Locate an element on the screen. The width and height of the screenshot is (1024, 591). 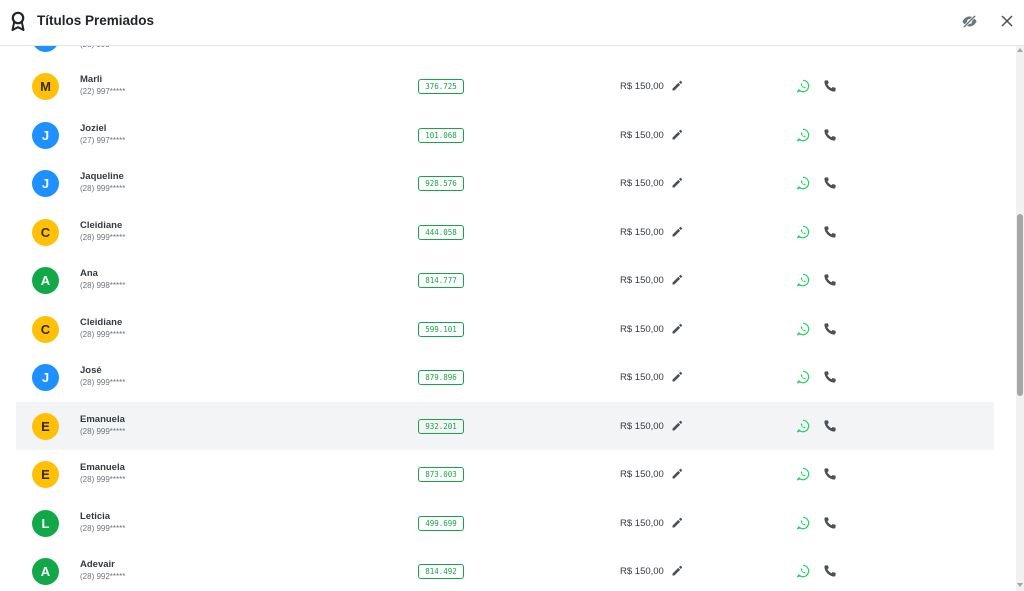
list-item: A Ana (28) 998***** 814.777 R$ 150,00 is located at coordinates (505, 280).